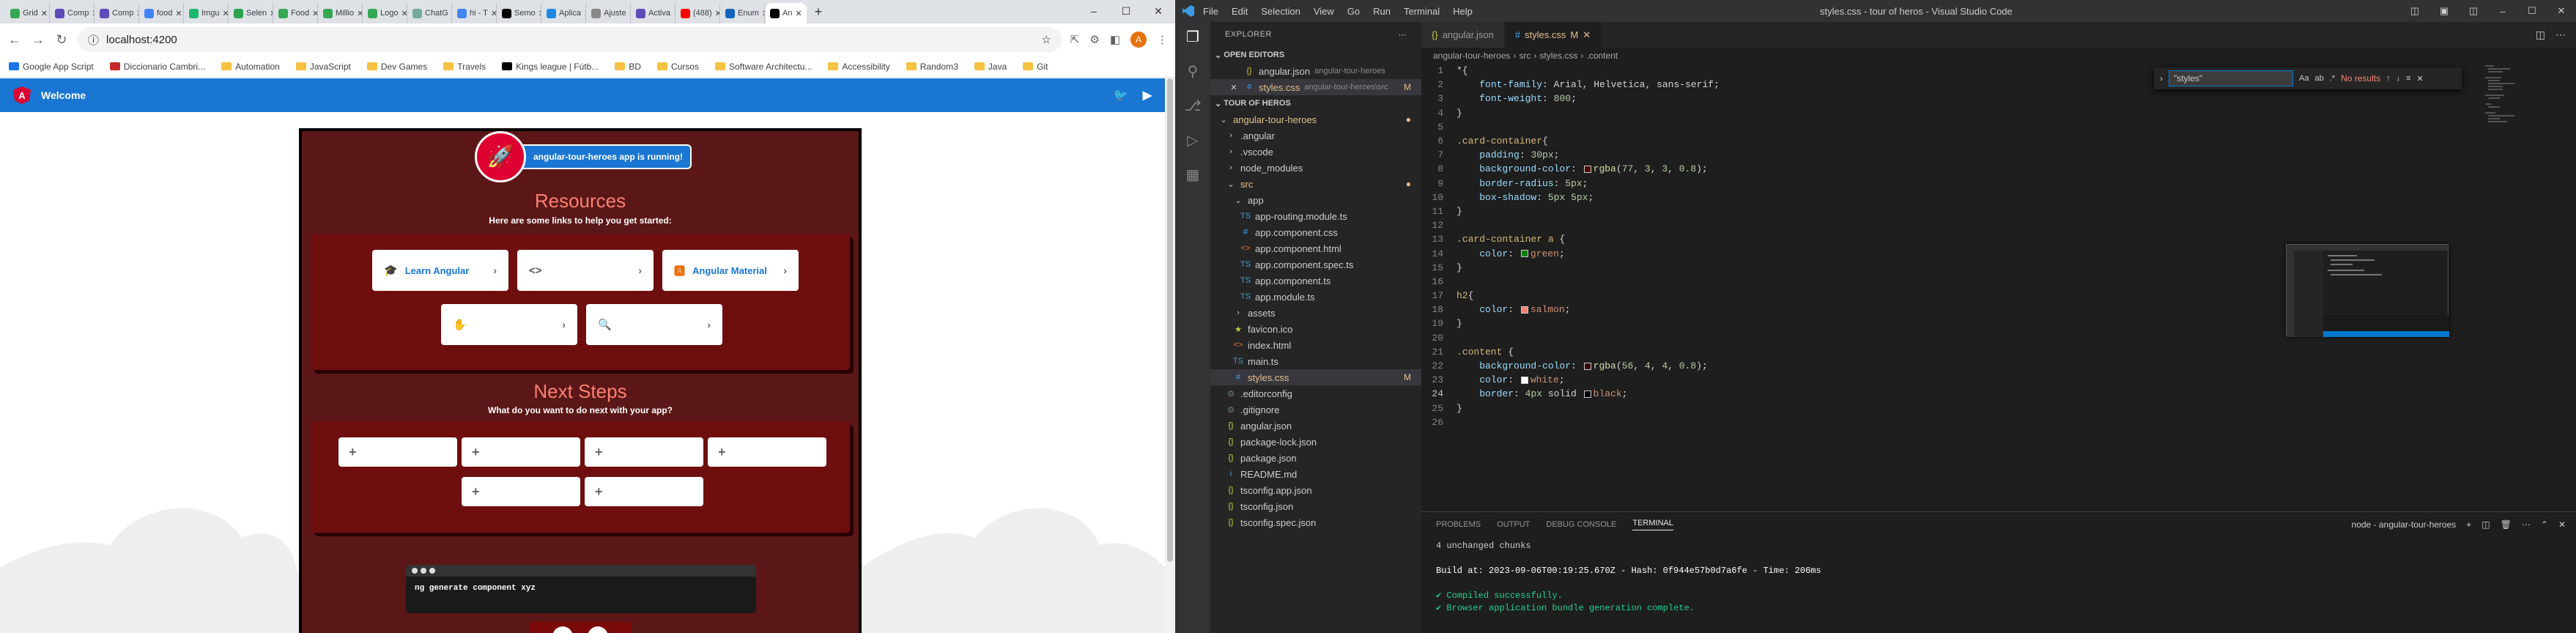  I want to click on window-thumbnail-preview, so click(2367, 290).